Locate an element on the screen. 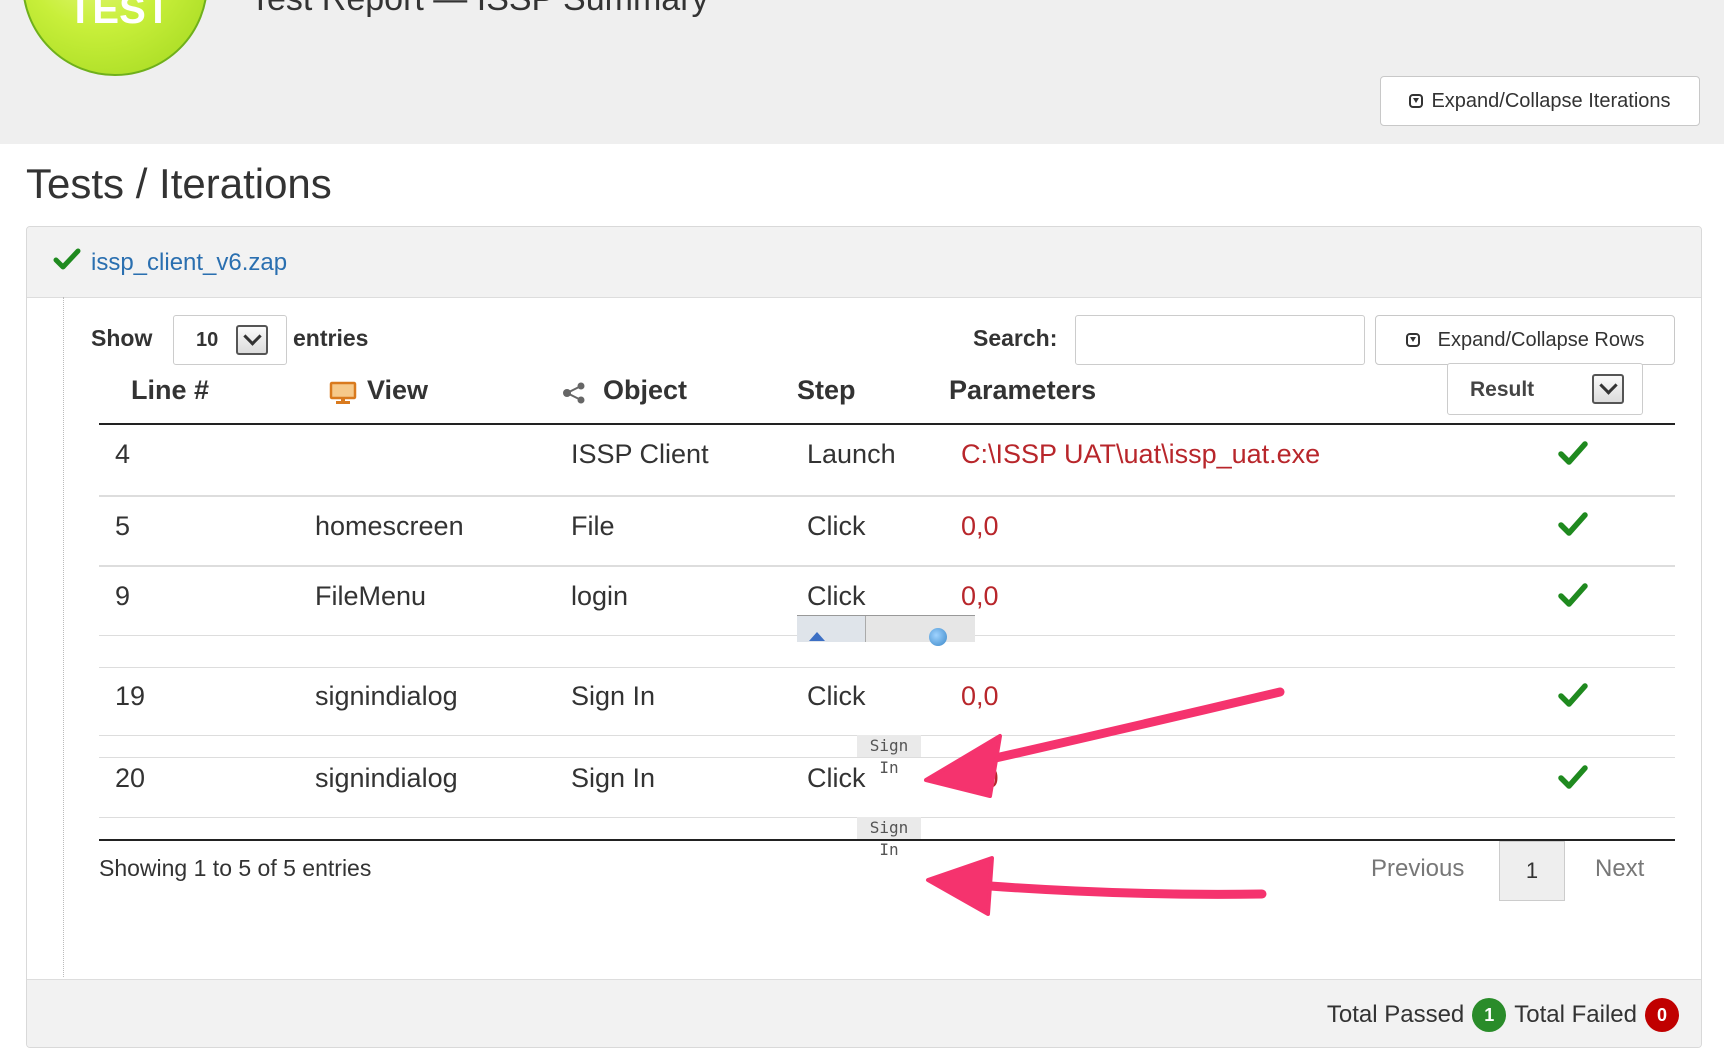 The height and width of the screenshot is (1060, 1724). expand-collapse-rows-button: Expand/Collapse Rows is located at coordinates (1525, 340).